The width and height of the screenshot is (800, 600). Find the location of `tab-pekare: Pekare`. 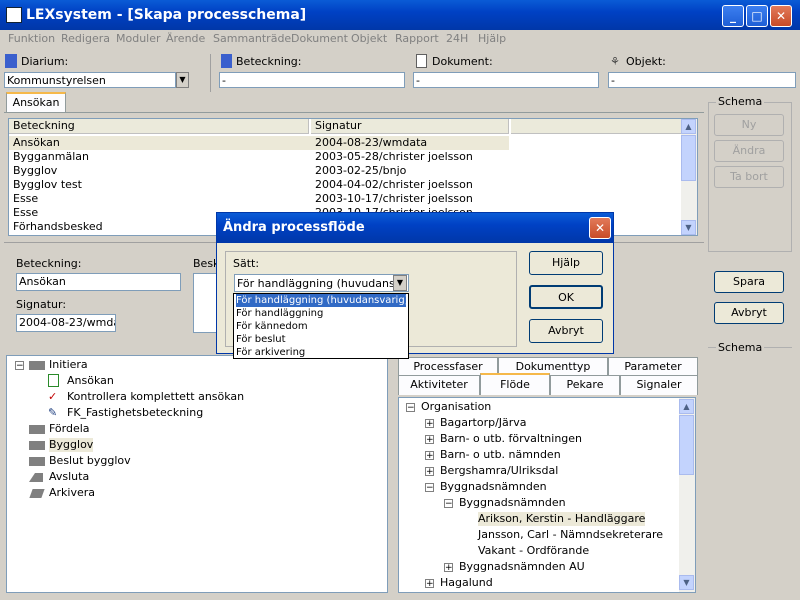

tab-pekare: Pekare is located at coordinates (585, 385).